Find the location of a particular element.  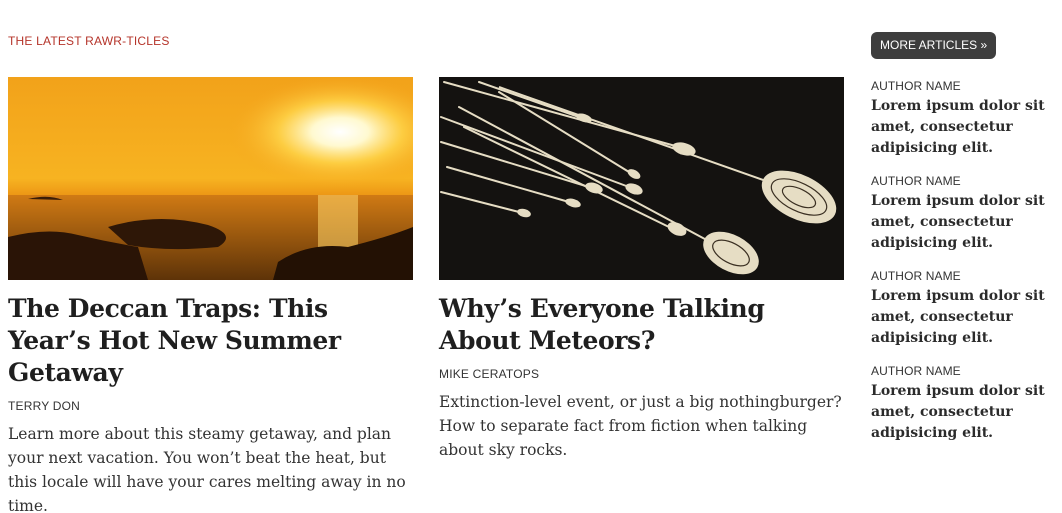

article-author: MIKE CERATOPS is located at coordinates (489, 374).